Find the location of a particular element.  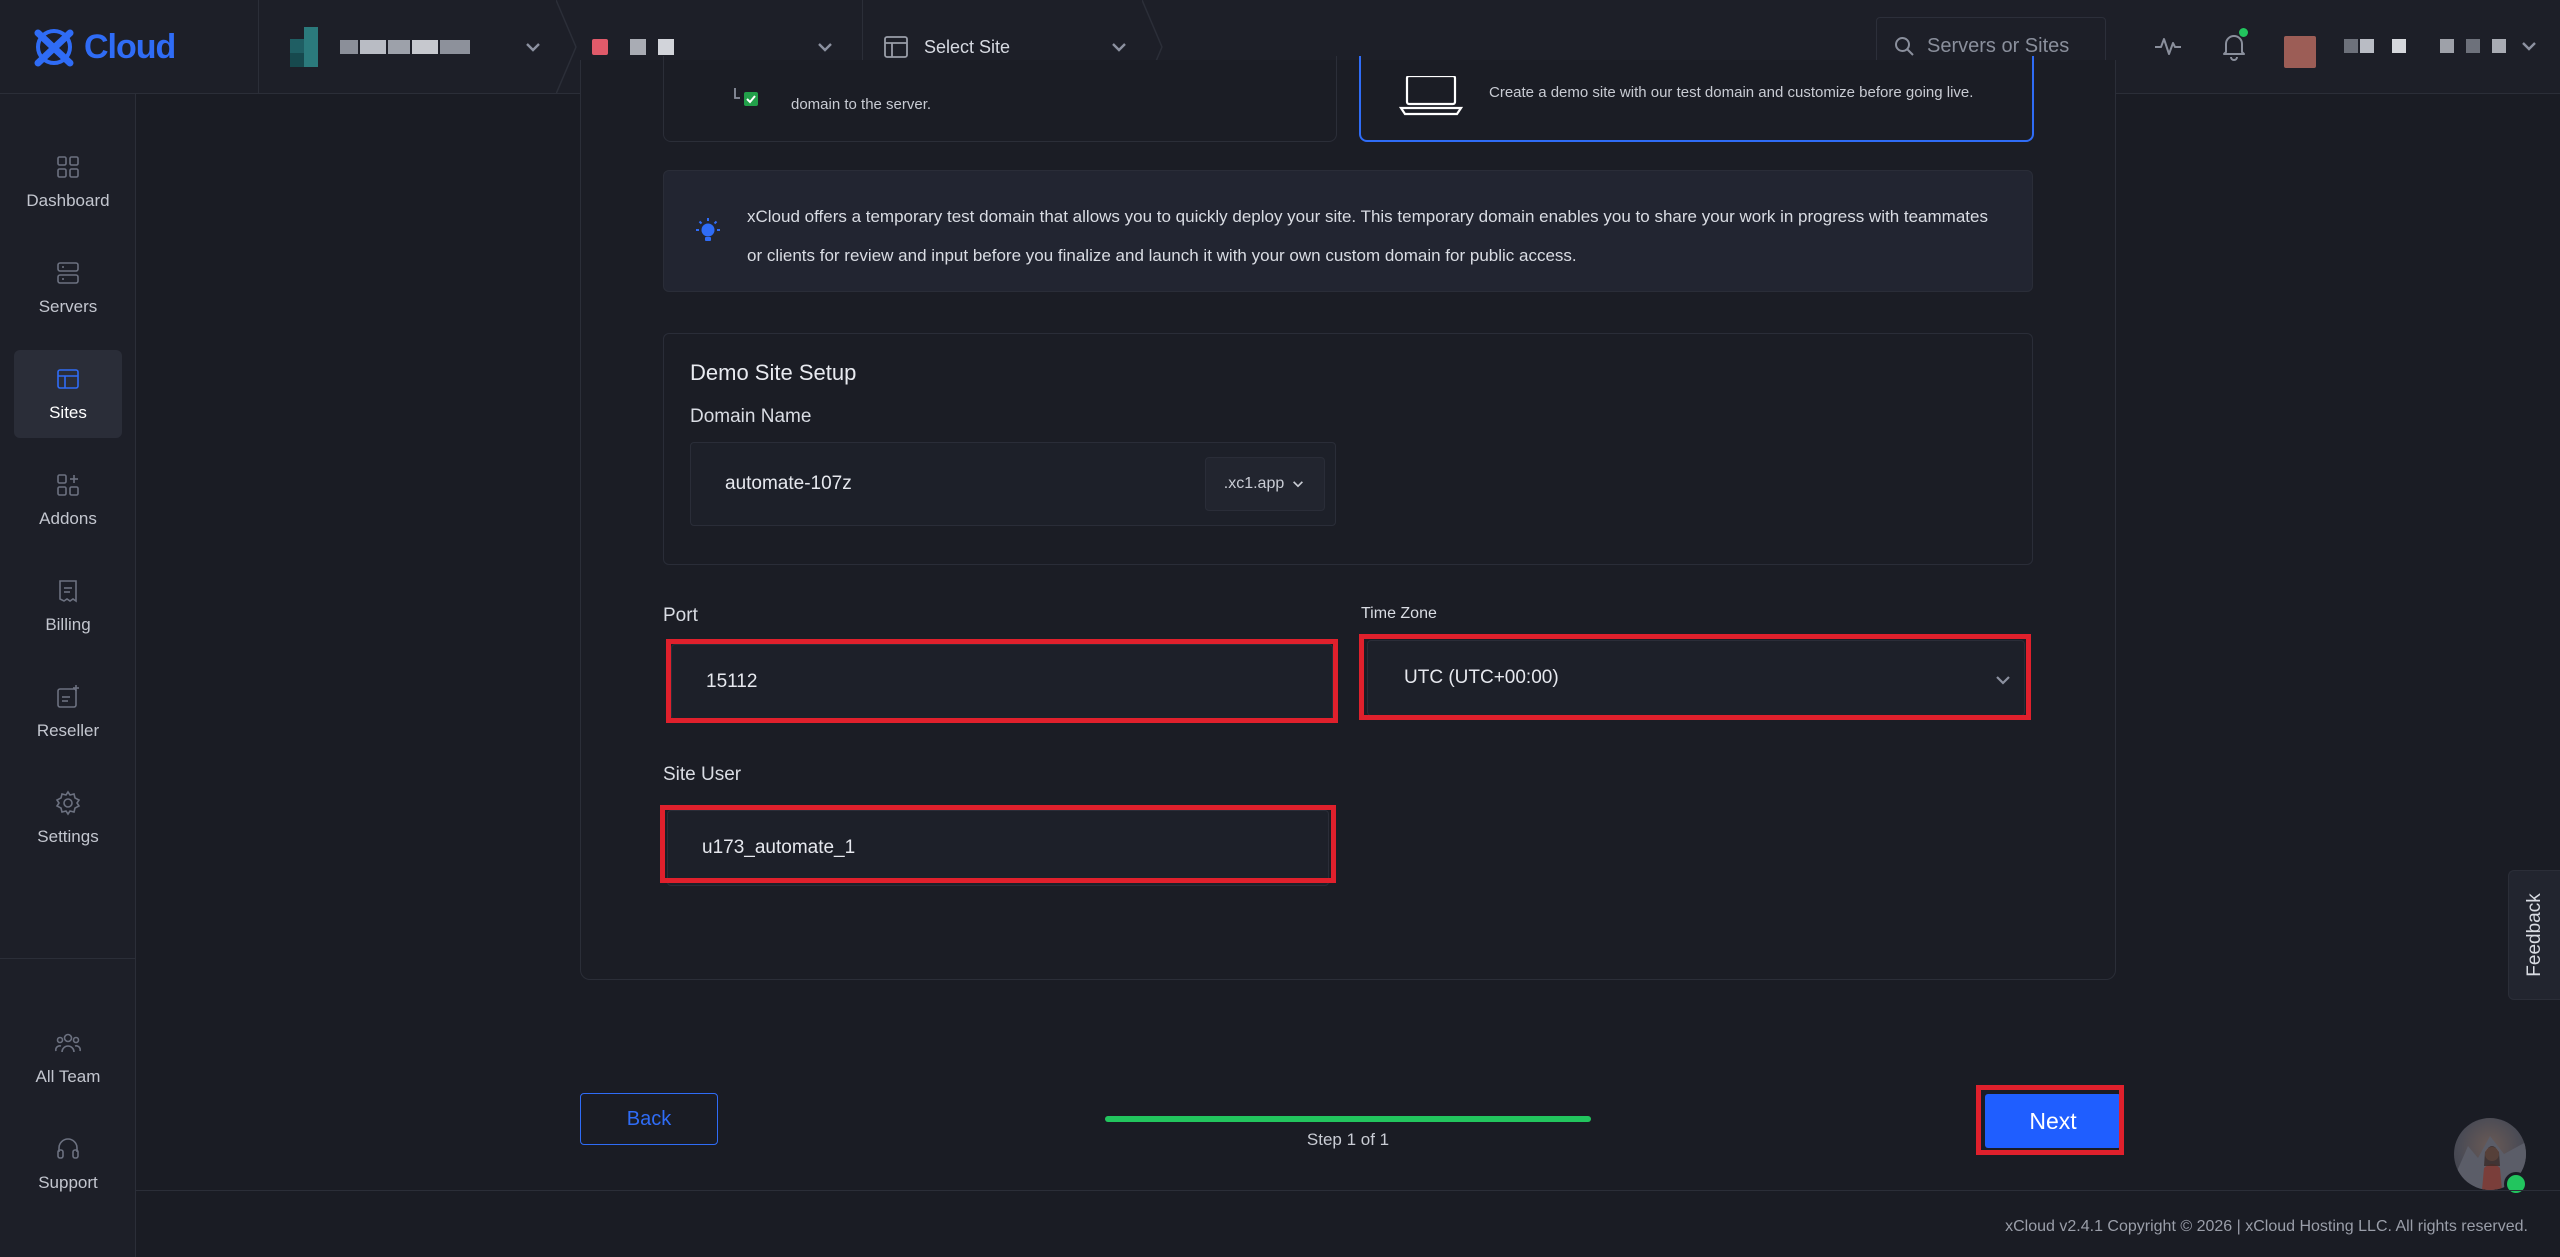

footer-divider is located at coordinates (1348, 1190).